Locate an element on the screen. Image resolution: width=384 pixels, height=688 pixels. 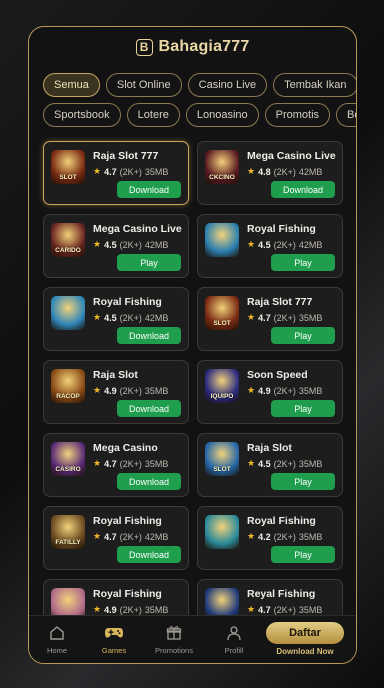
game-card: RACOP Raja Slot ★ 4.9 (2K+) 35MB Download is located at coordinates (116, 392).